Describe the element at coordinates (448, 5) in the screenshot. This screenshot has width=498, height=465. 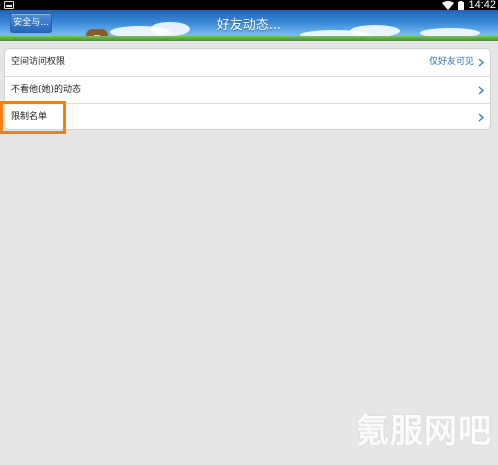
I see `wifi-icon` at that location.